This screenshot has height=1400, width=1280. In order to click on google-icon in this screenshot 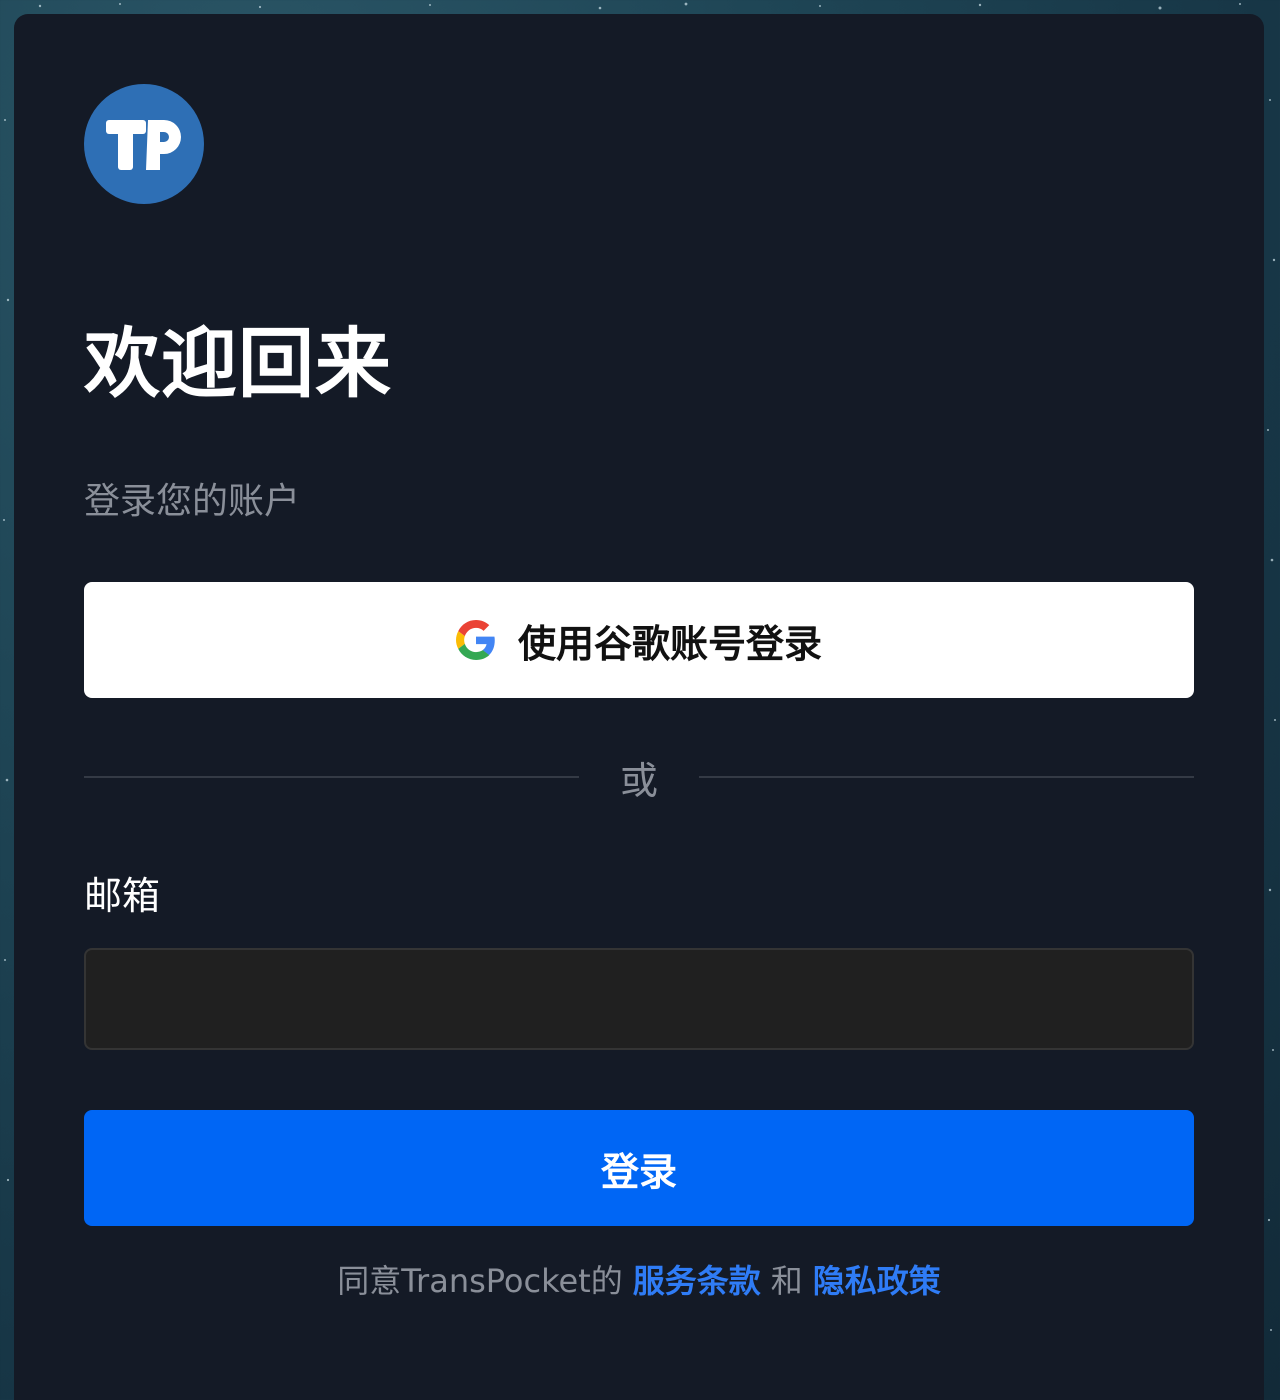, I will do `click(475, 640)`.